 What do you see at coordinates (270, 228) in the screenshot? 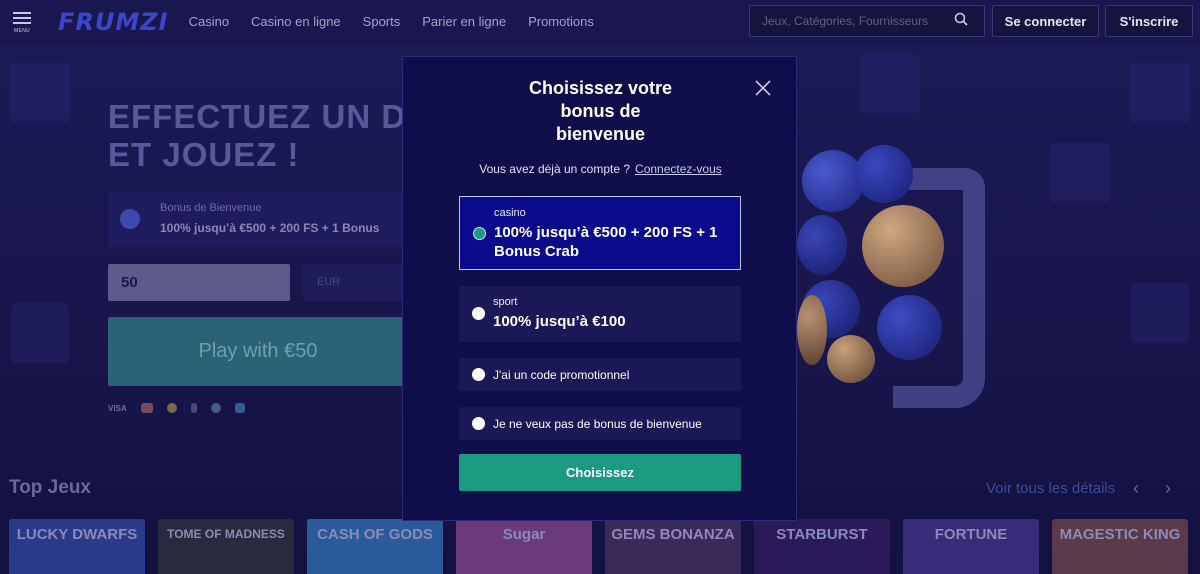
I see `bonus-value: 100% jusqu’à €500 + 200 FS + 1 Bonus` at bounding box center [270, 228].